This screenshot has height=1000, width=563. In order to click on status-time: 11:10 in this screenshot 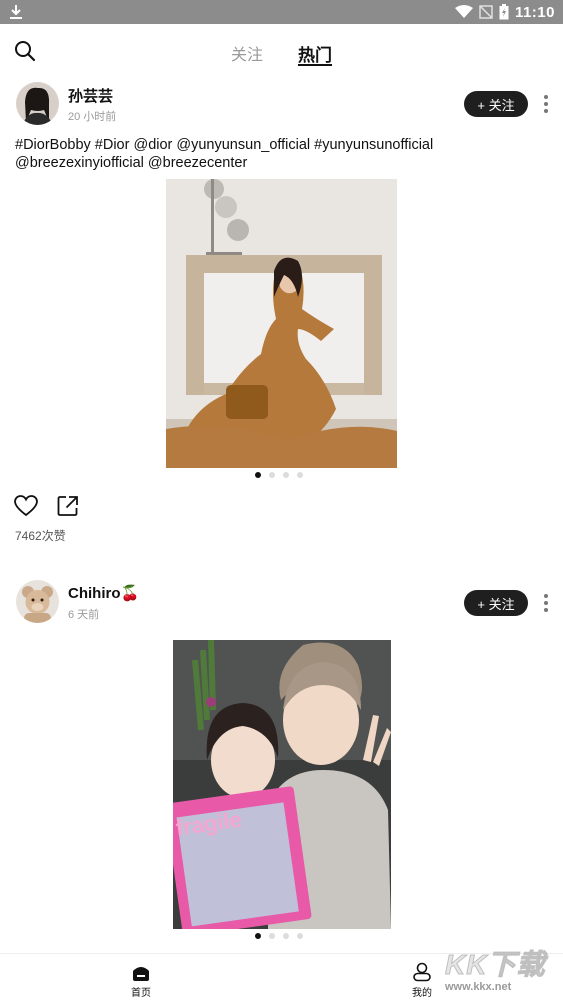, I will do `click(534, 12)`.